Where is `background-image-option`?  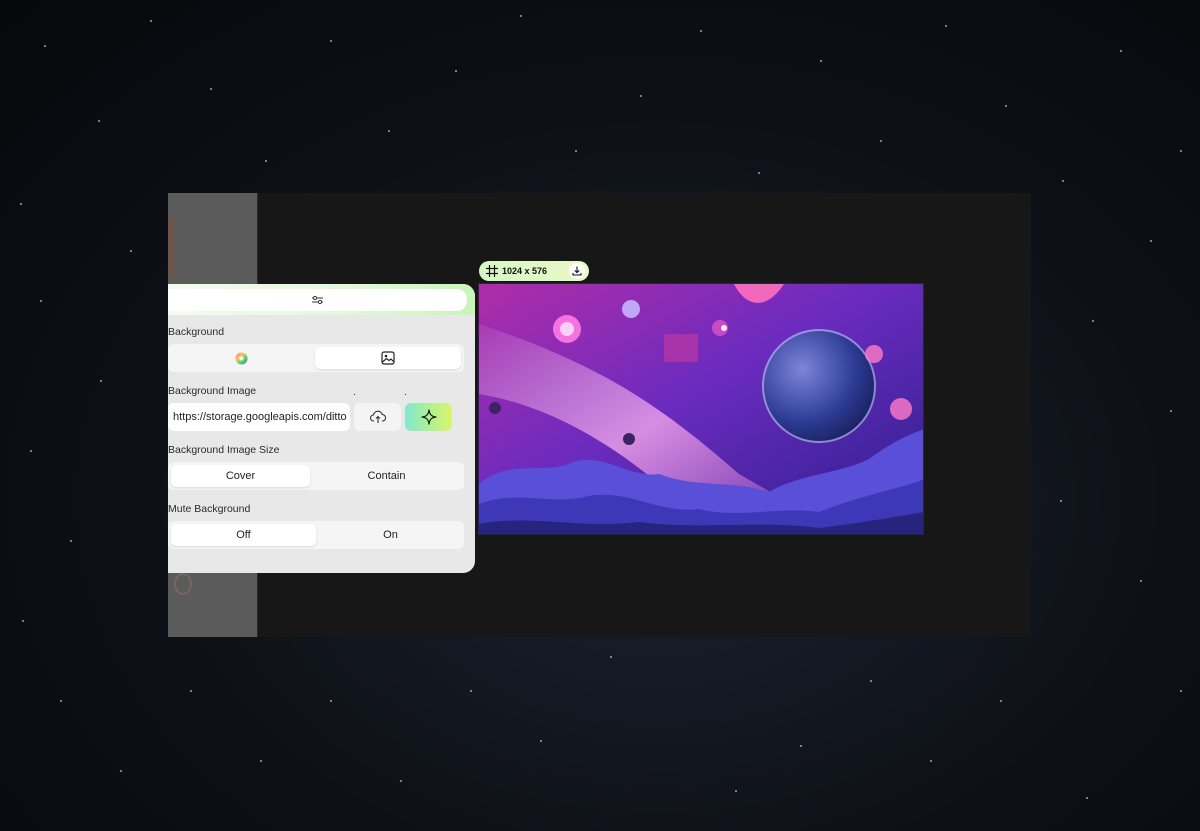
background-image-option is located at coordinates (388, 358).